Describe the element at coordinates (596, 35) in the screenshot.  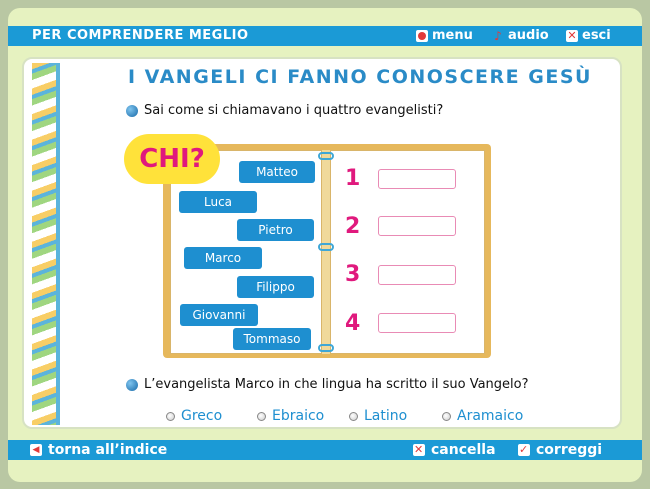
I see `exit-label: esci` at that location.